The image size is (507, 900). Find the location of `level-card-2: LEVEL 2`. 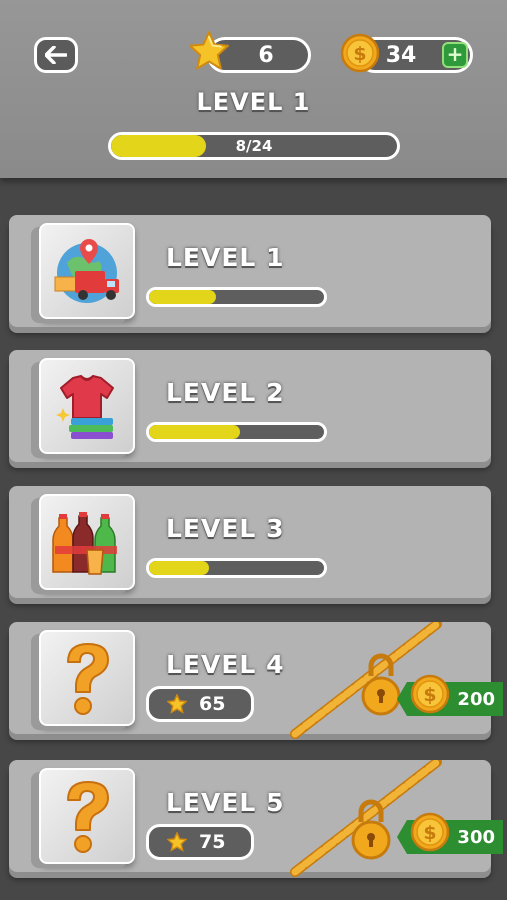

level-card-2: LEVEL 2 is located at coordinates (250, 406).